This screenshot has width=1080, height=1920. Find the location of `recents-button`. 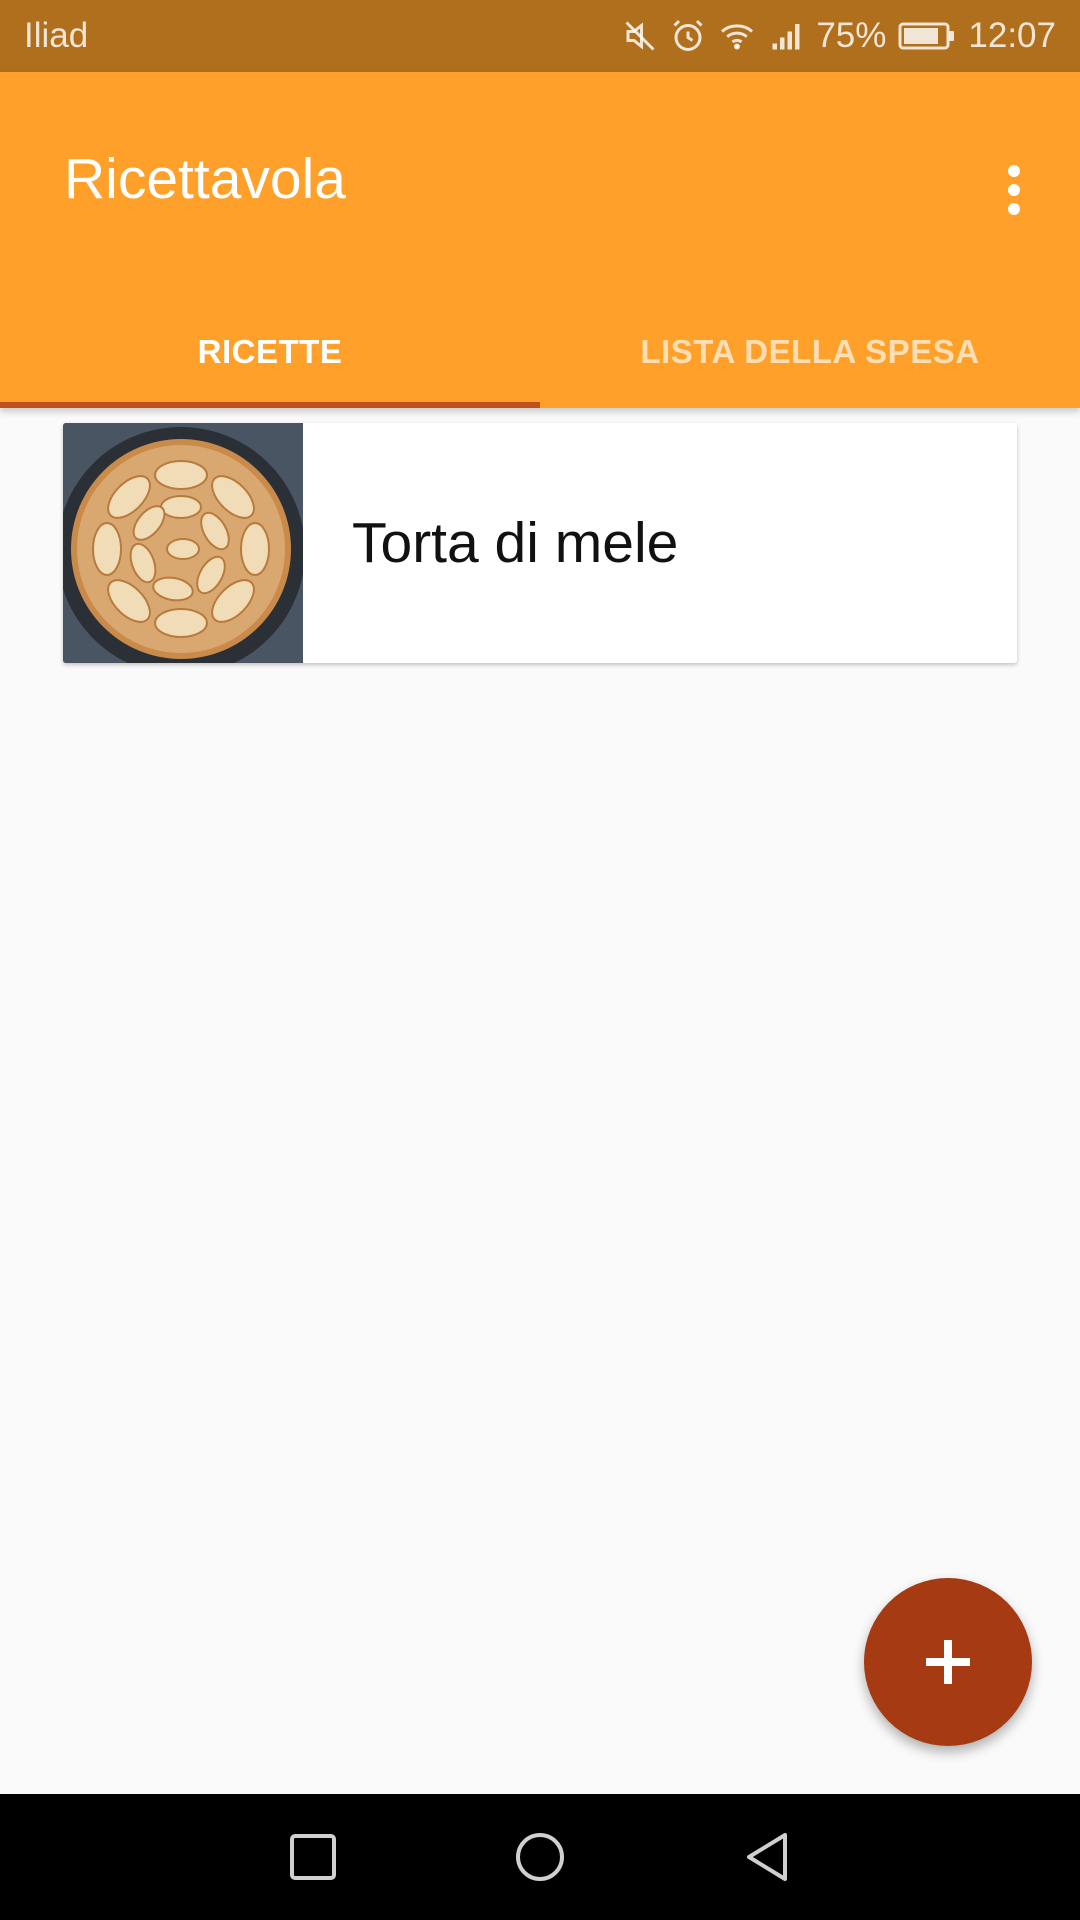

recents-button is located at coordinates (313, 1857).